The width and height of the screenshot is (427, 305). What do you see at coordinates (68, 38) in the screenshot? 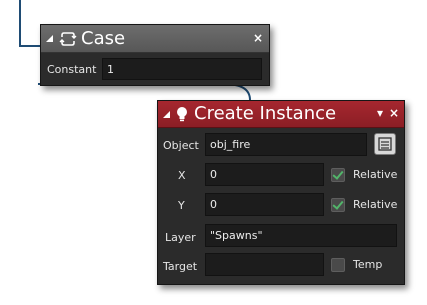
I see `switch-case-icon` at bounding box center [68, 38].